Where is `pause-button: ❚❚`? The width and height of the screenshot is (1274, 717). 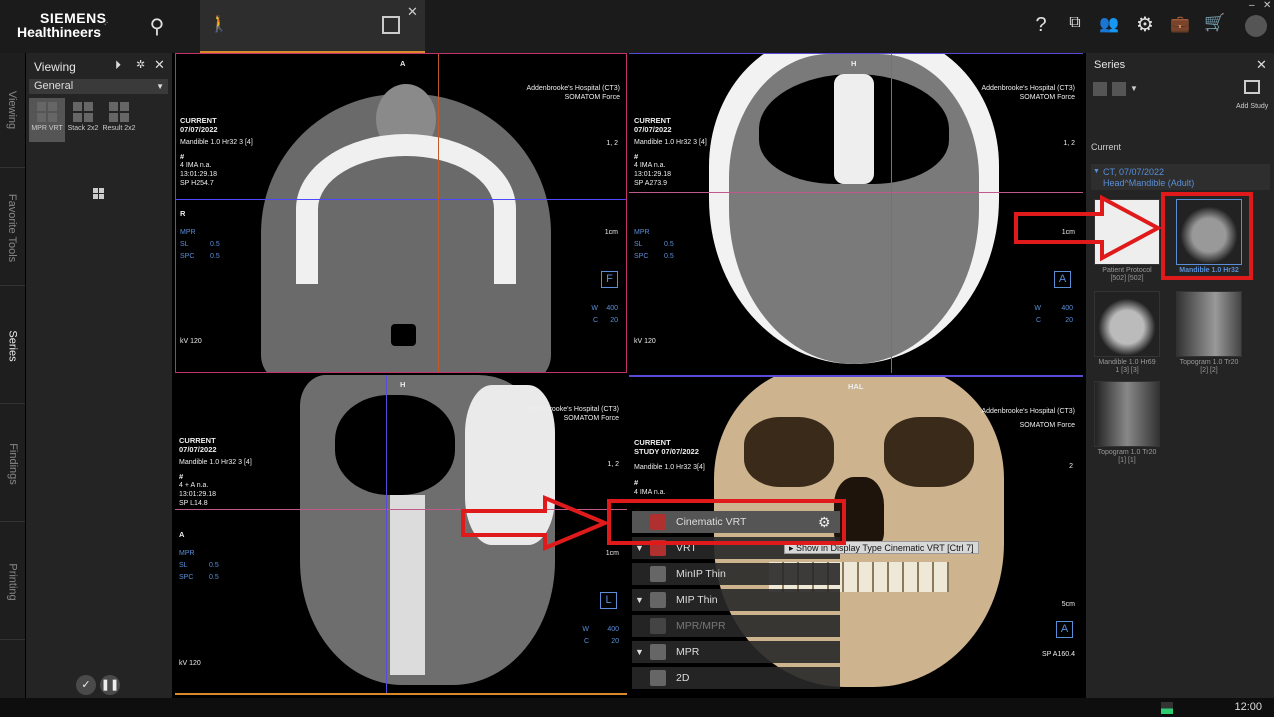 pause-button: ❚❚ is located at coordinates (110, 685).